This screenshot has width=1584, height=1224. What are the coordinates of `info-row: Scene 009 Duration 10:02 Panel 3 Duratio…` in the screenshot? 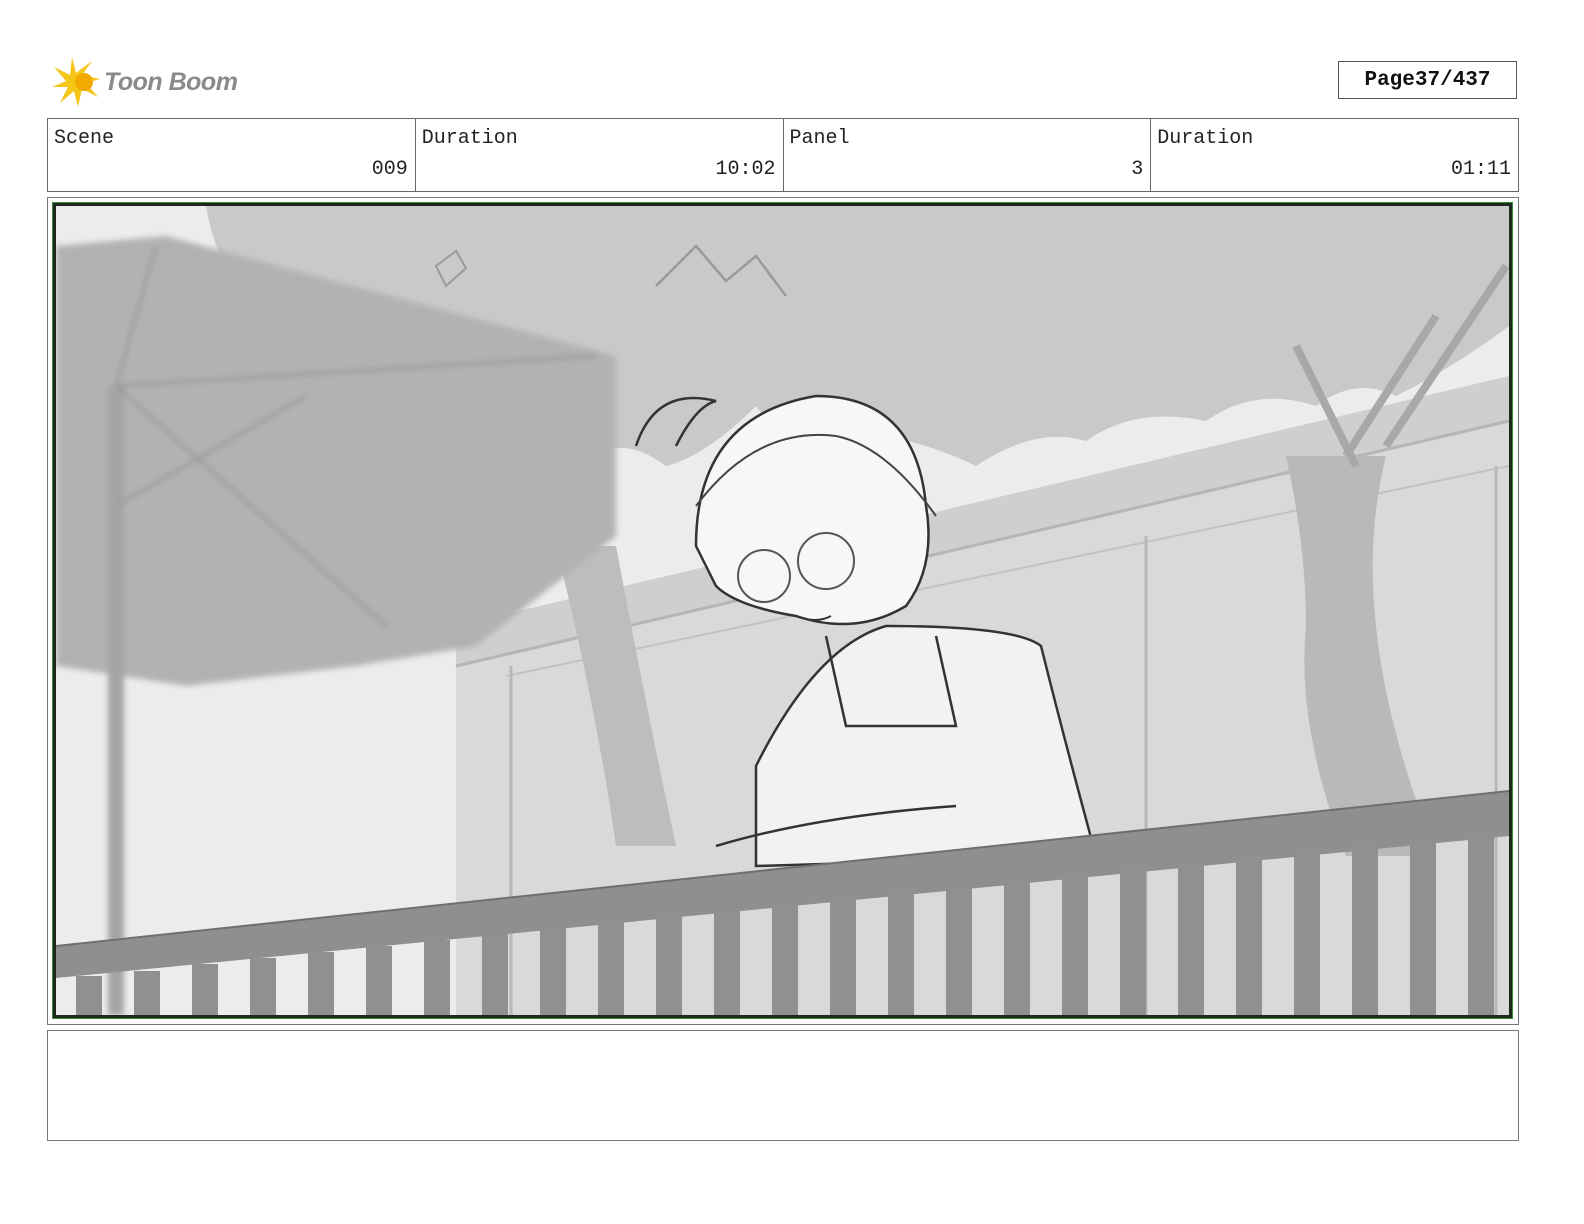 It's located at (783, 155).